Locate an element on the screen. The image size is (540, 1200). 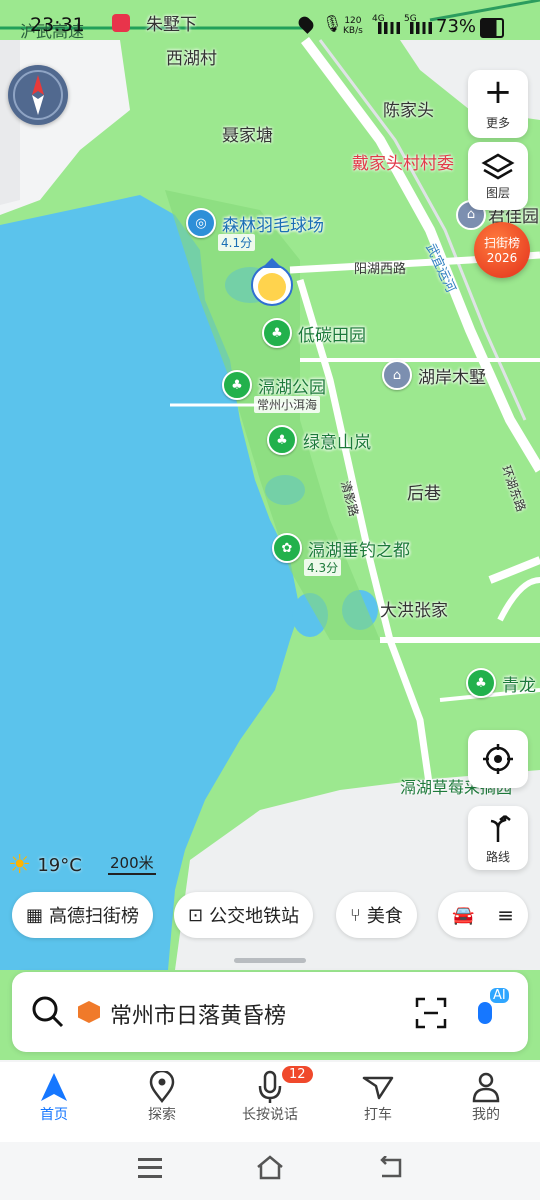
navigation-arrow-icon is located at coordinates (54, 1087).